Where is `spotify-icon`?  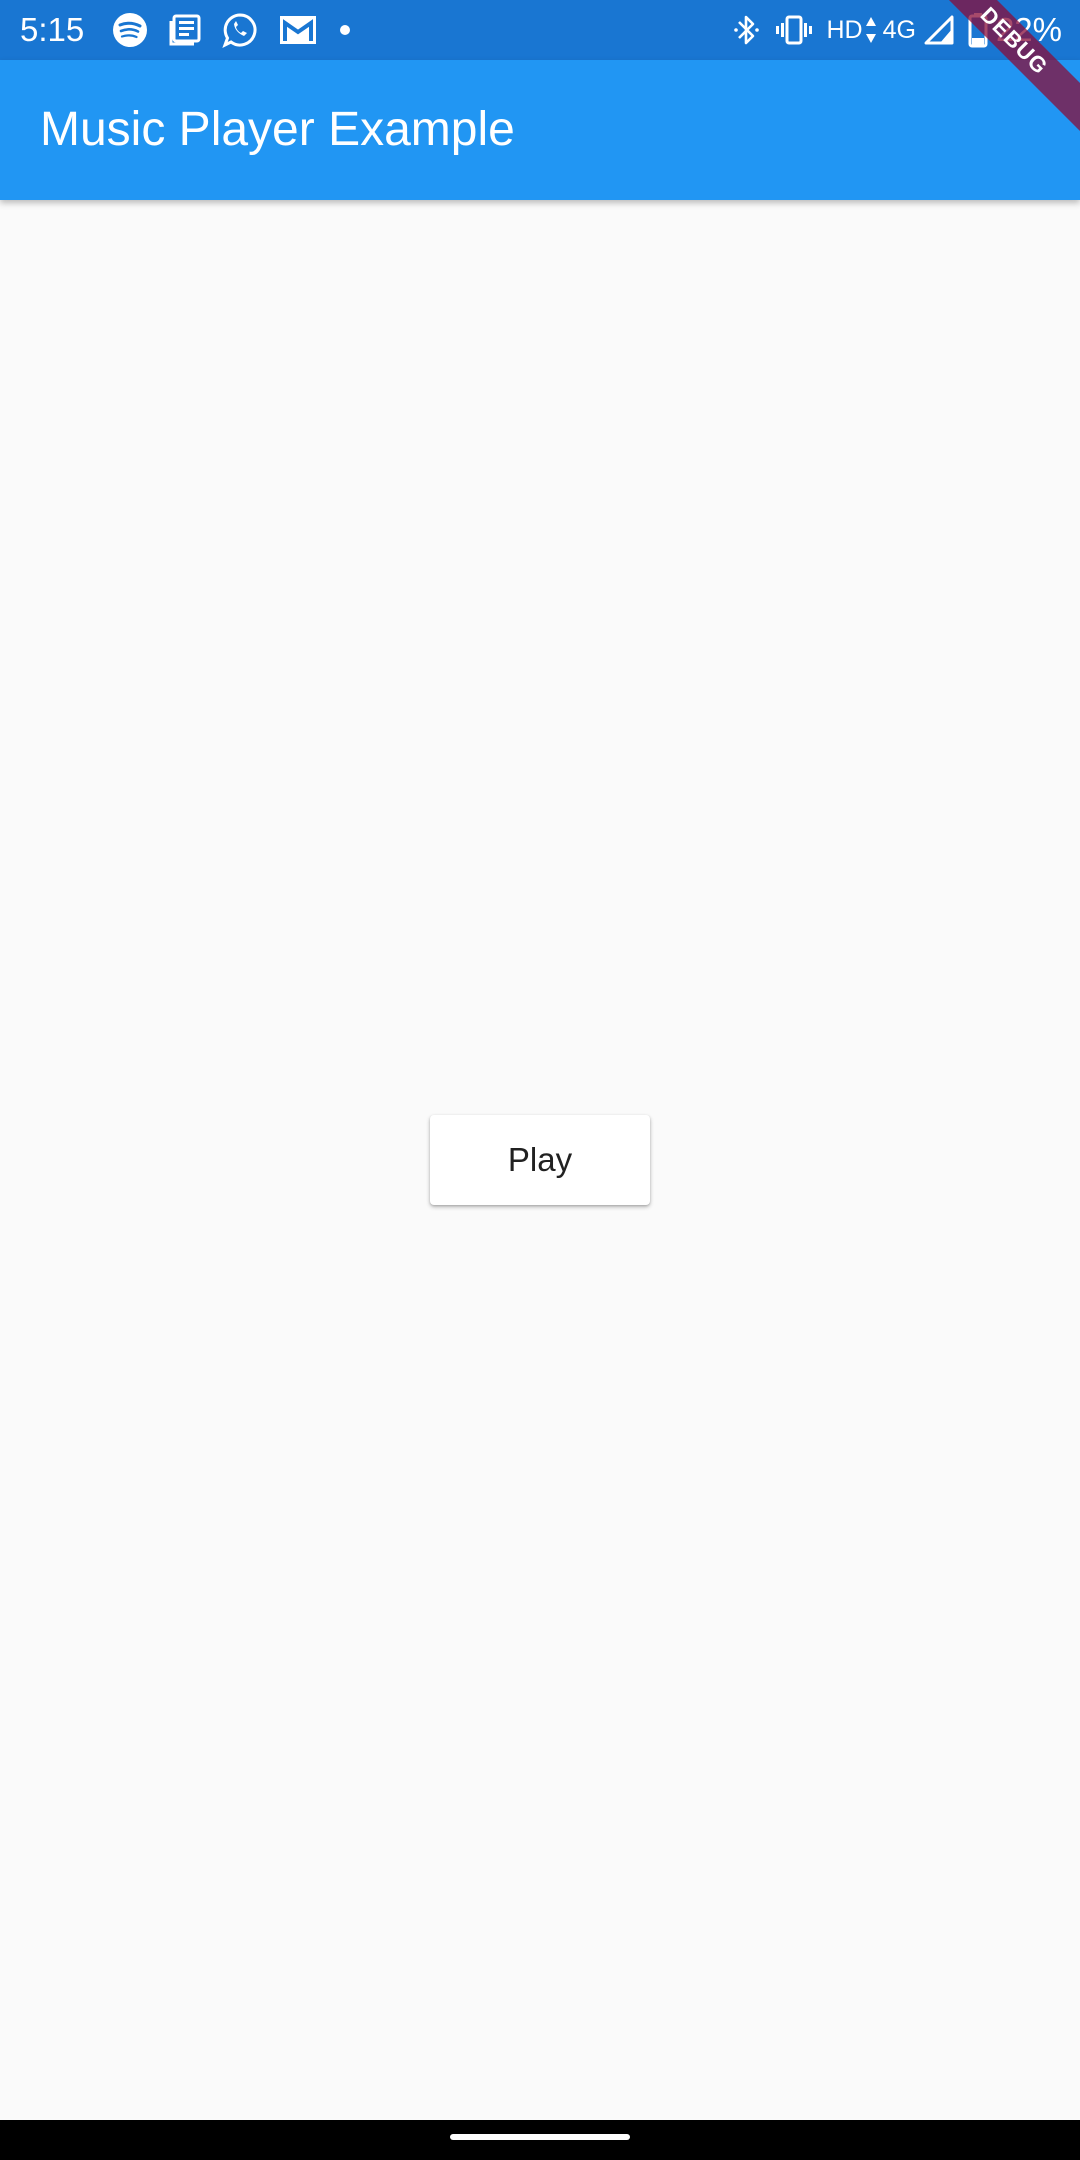 spotify-icon is located at coordinates (130, 30).